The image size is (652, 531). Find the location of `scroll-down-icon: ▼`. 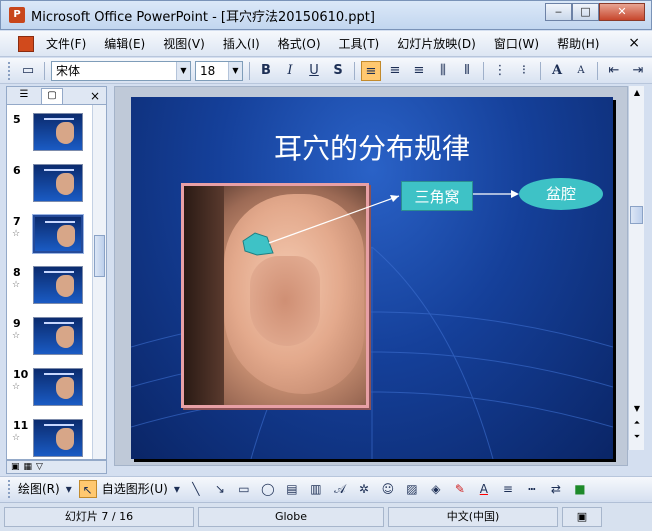

scroll-down-icon: ▼ is located at coordinates (637, 408).